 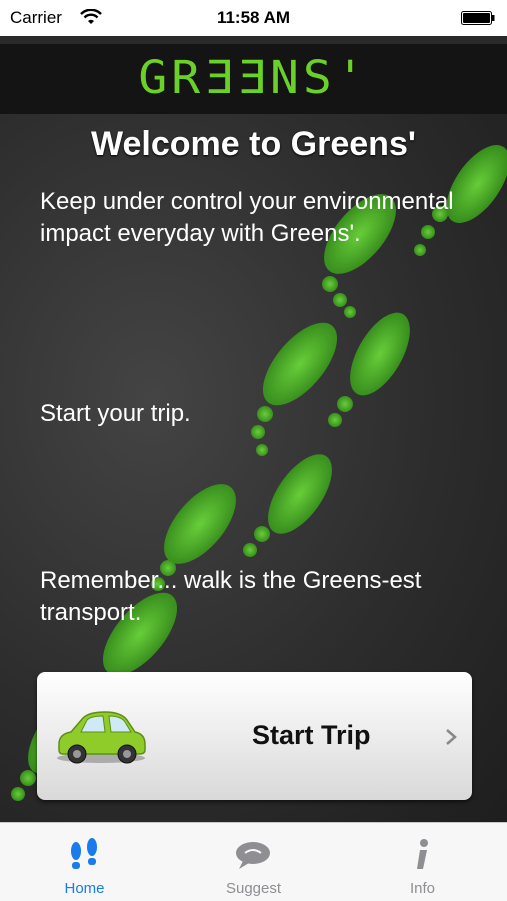 What do you see at coordinates (253, 888) in the screenshot?
I see `tab-suggest-label: Suggest` at bounding box center [253, 888].